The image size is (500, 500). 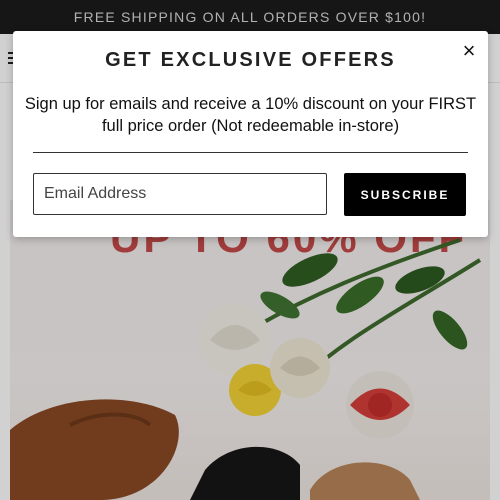 I want to click on close-icon: ×, so click(x=469, y=51).